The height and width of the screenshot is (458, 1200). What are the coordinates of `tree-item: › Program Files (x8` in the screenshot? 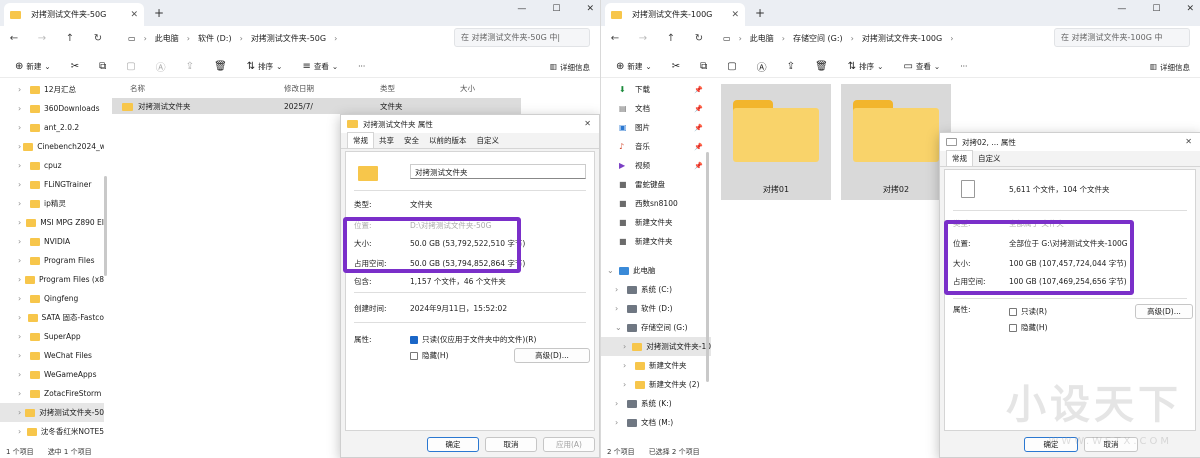 It's located at (52, 279).